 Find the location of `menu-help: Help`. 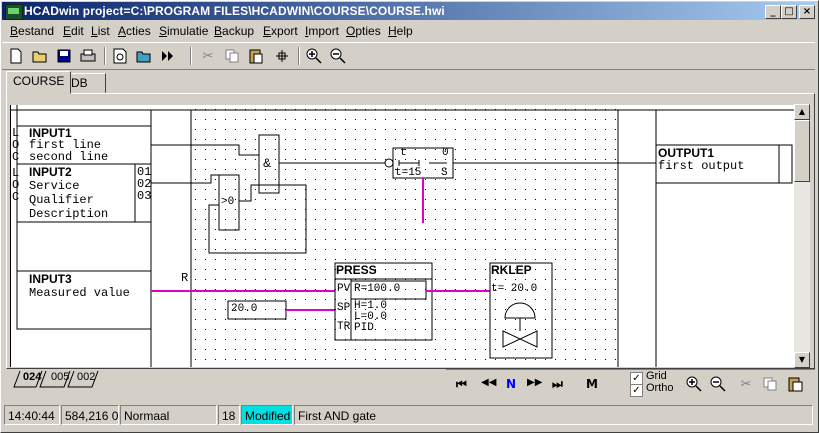

menu-help: Help is located at coordinates (400, 31).